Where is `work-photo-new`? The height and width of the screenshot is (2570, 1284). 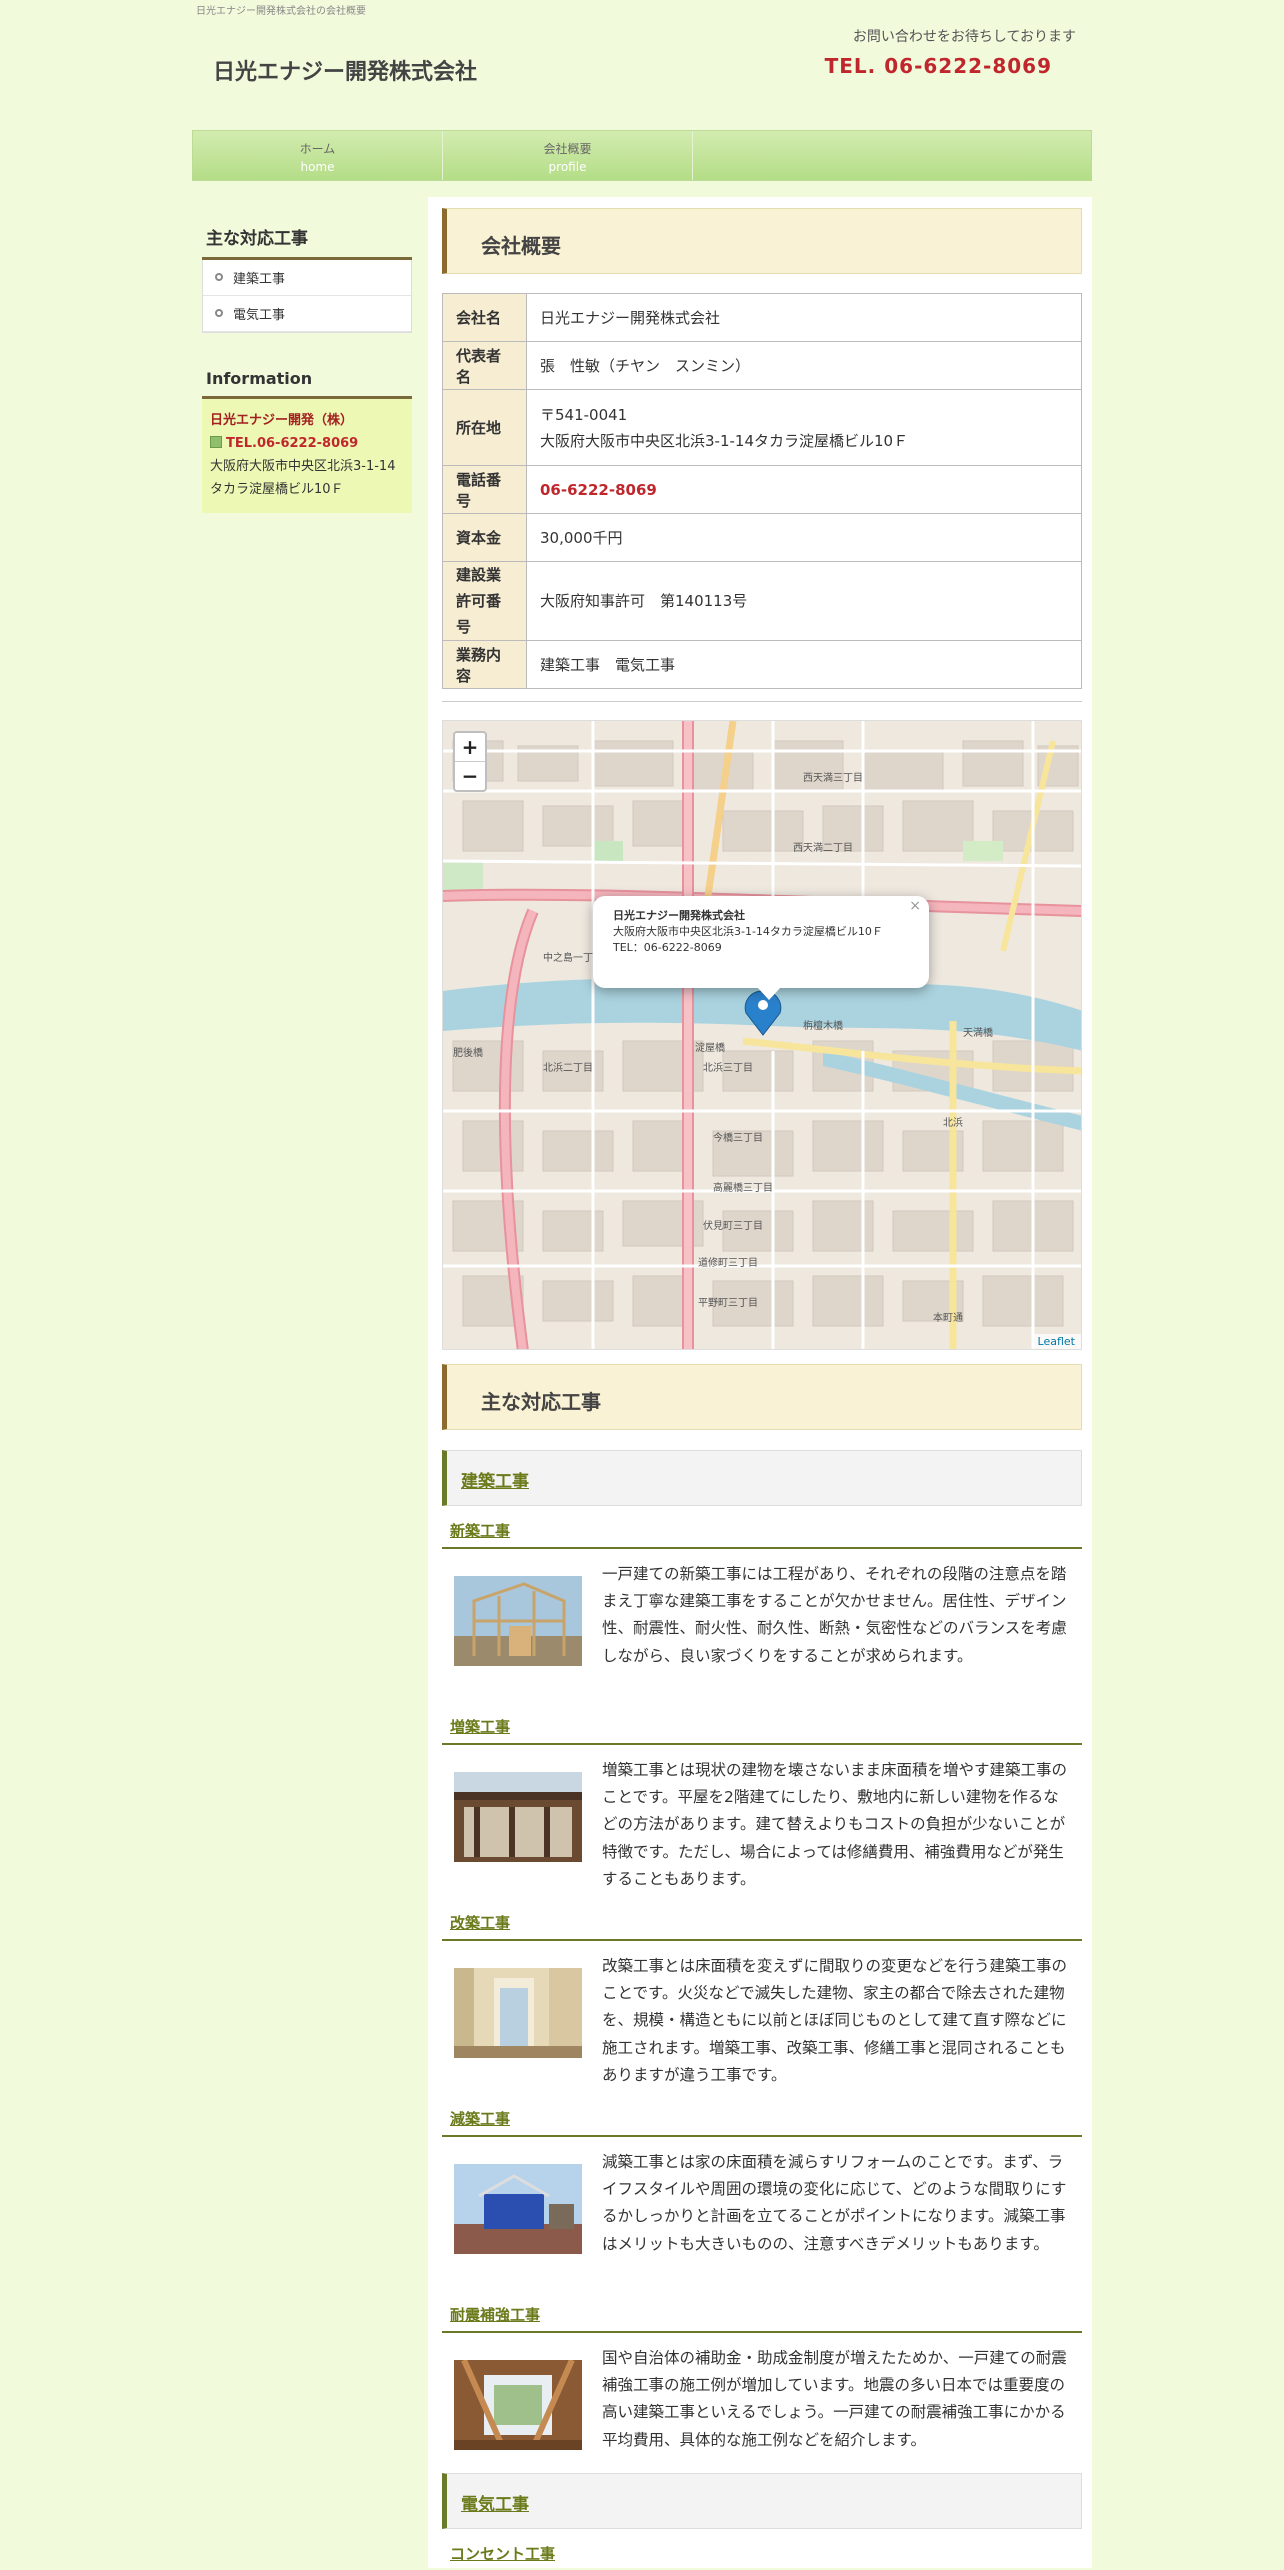
work-photo-new is located at coordinates (518, 1621).